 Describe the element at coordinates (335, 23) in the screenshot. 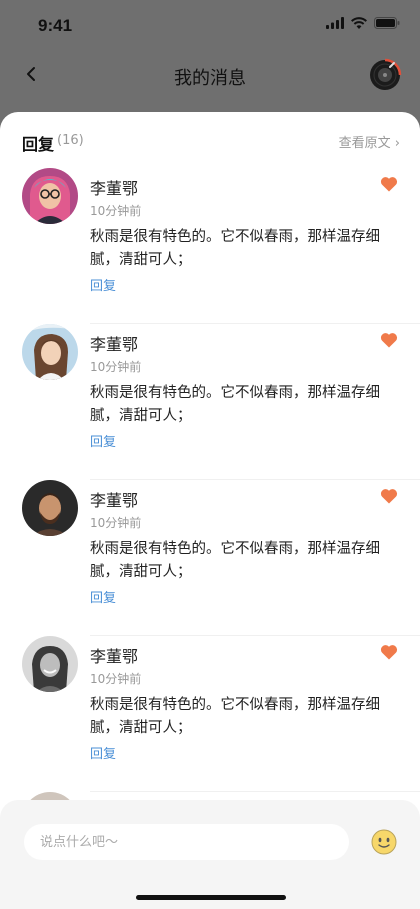

I see `signal-icon` at that location.